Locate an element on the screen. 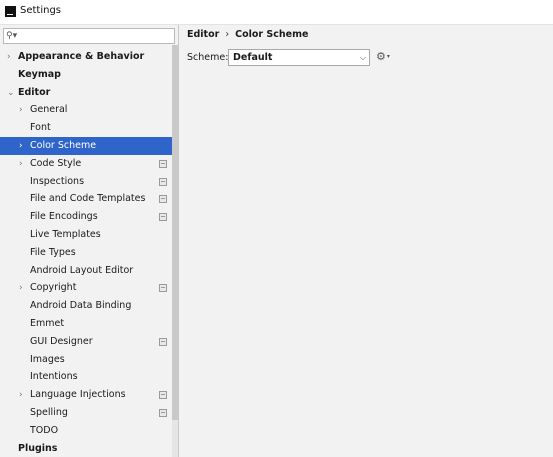  sidebar-item: › Appearance & Behavior is located at coordinates (89, 57).